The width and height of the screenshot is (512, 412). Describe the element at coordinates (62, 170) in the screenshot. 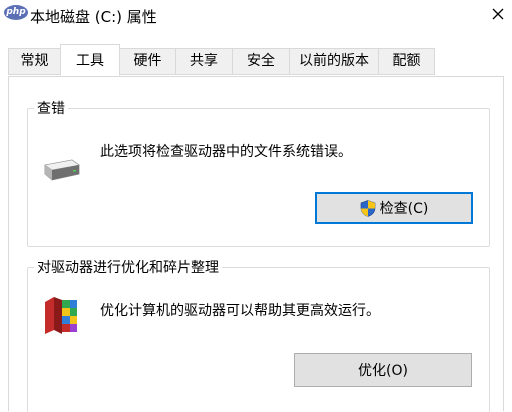

I see `drive-icon` at that location.